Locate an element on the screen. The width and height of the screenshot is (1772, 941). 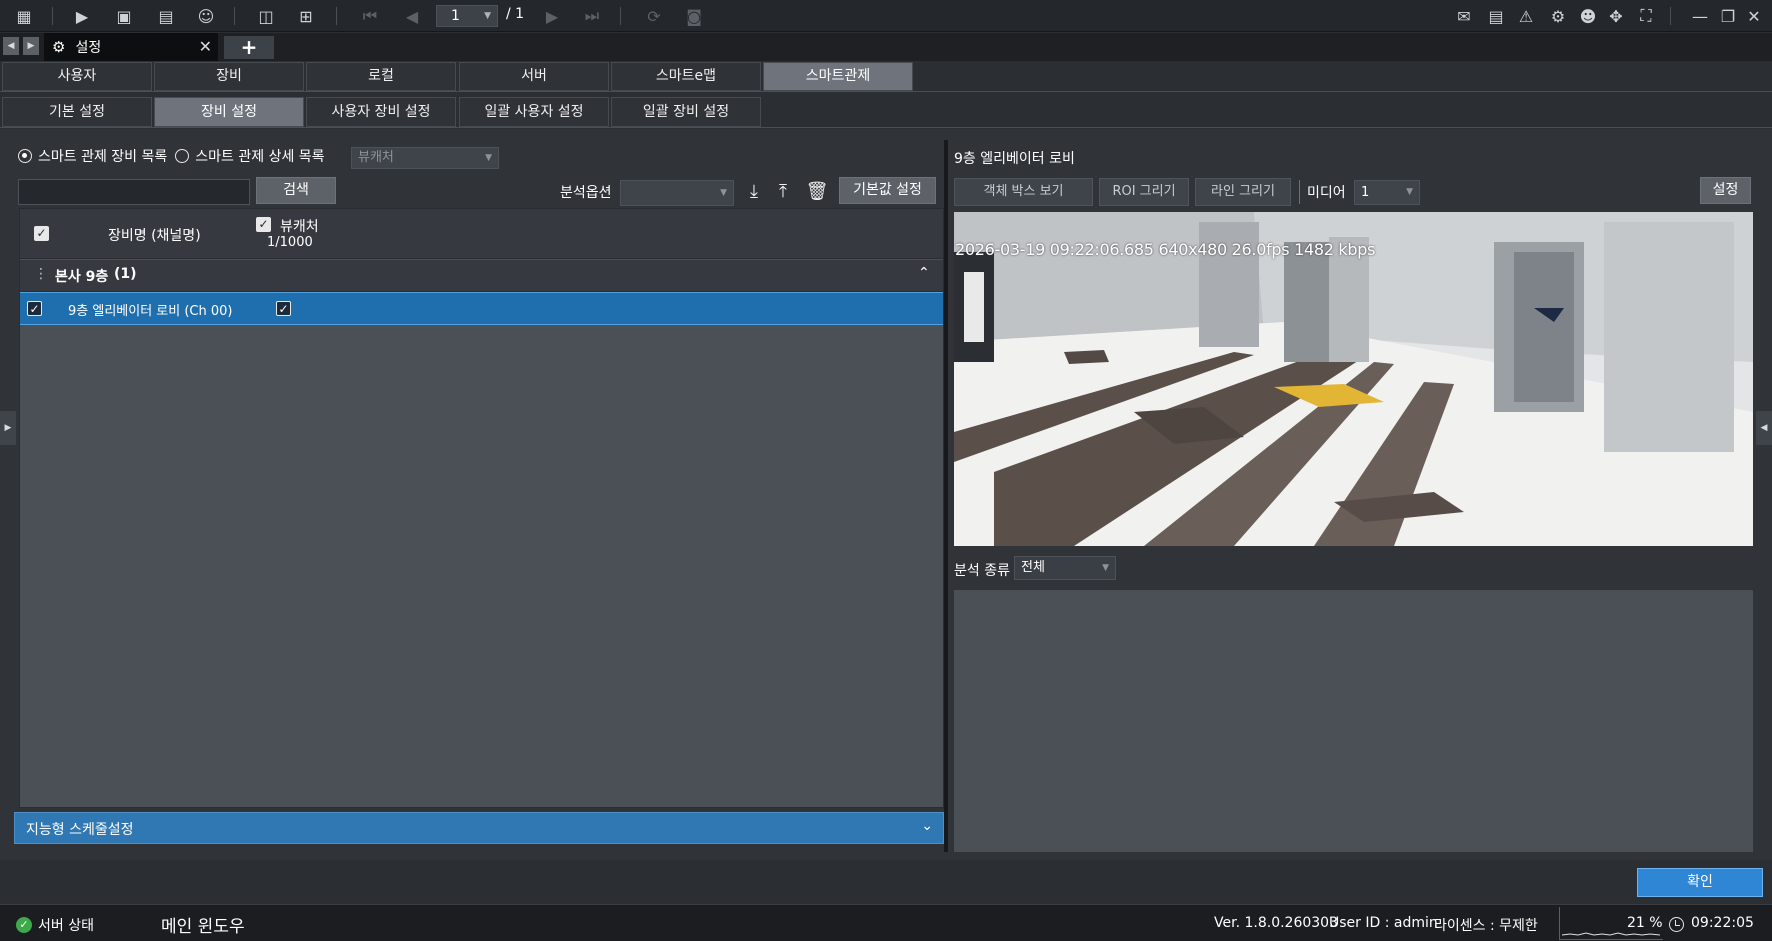
panel-splitter is located at coordinates (946, 496).